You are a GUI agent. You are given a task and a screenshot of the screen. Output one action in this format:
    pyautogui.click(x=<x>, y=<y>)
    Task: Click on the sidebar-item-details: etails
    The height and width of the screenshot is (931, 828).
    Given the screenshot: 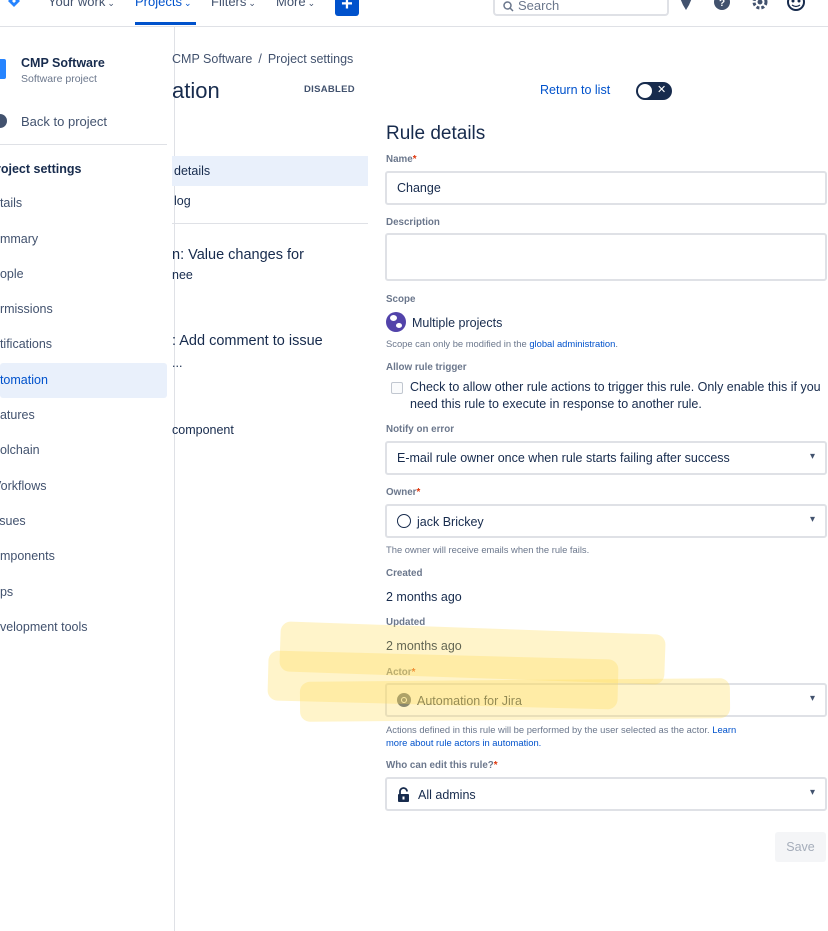 What is the action you would take?
    pyautogui.click(x=83, y=203)
    